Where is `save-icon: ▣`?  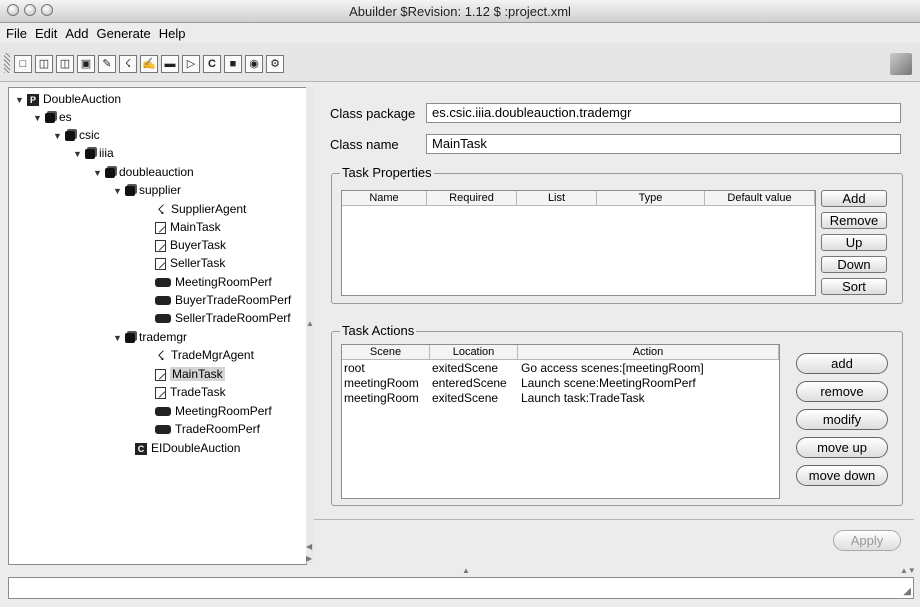 save-icon: ▣ is located at coordinates (86, 64).